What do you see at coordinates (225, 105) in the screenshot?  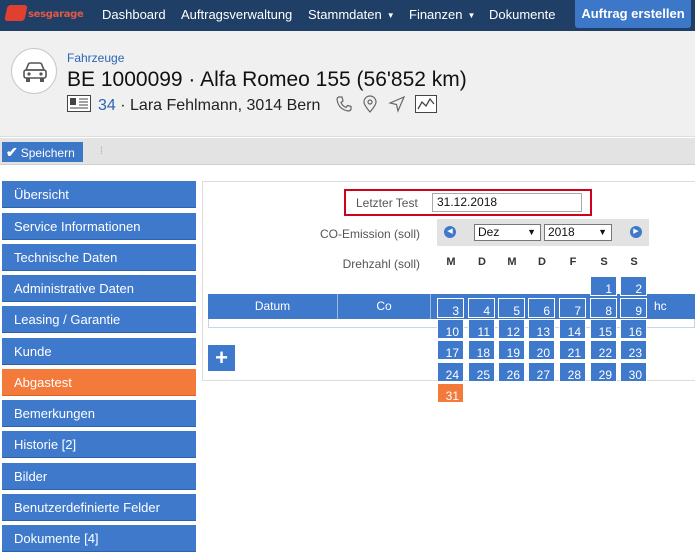 I see `customer-name: Lara Fehlmann, 3014 Bern` at bounding box center [225, 105].